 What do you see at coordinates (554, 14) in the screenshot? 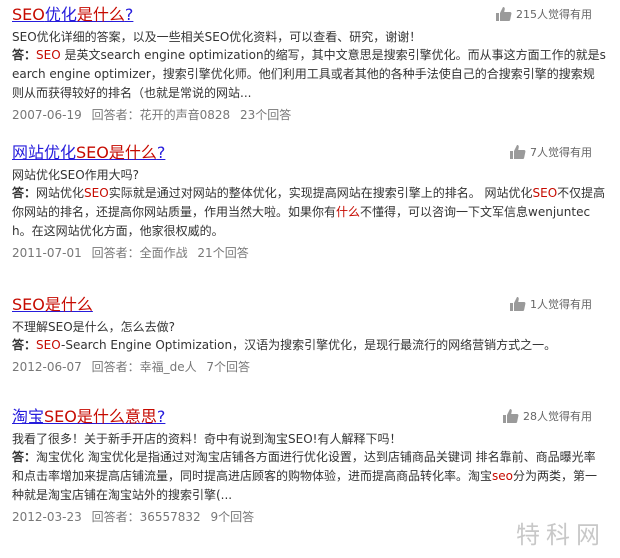
I see `votes-label: 215人觉得有用` at bounding box center [554, 14].